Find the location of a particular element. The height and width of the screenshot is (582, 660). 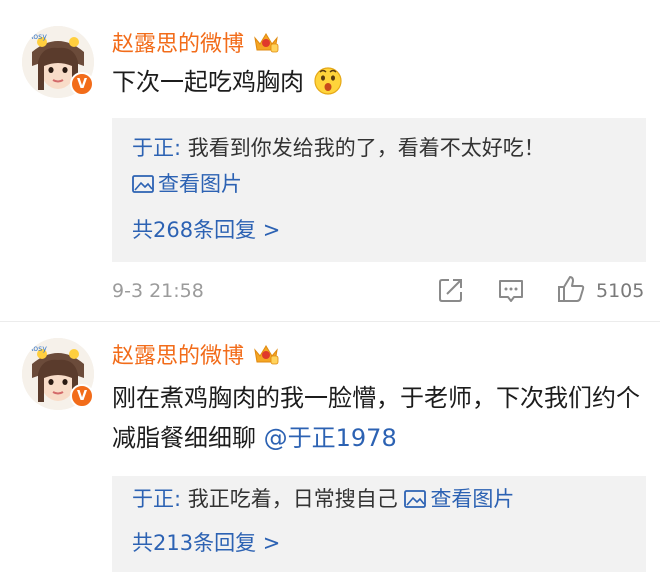

reply-preview: 于正: 我正吃着，日常搜自己 查看图片 is located at coordinates (382, 499).